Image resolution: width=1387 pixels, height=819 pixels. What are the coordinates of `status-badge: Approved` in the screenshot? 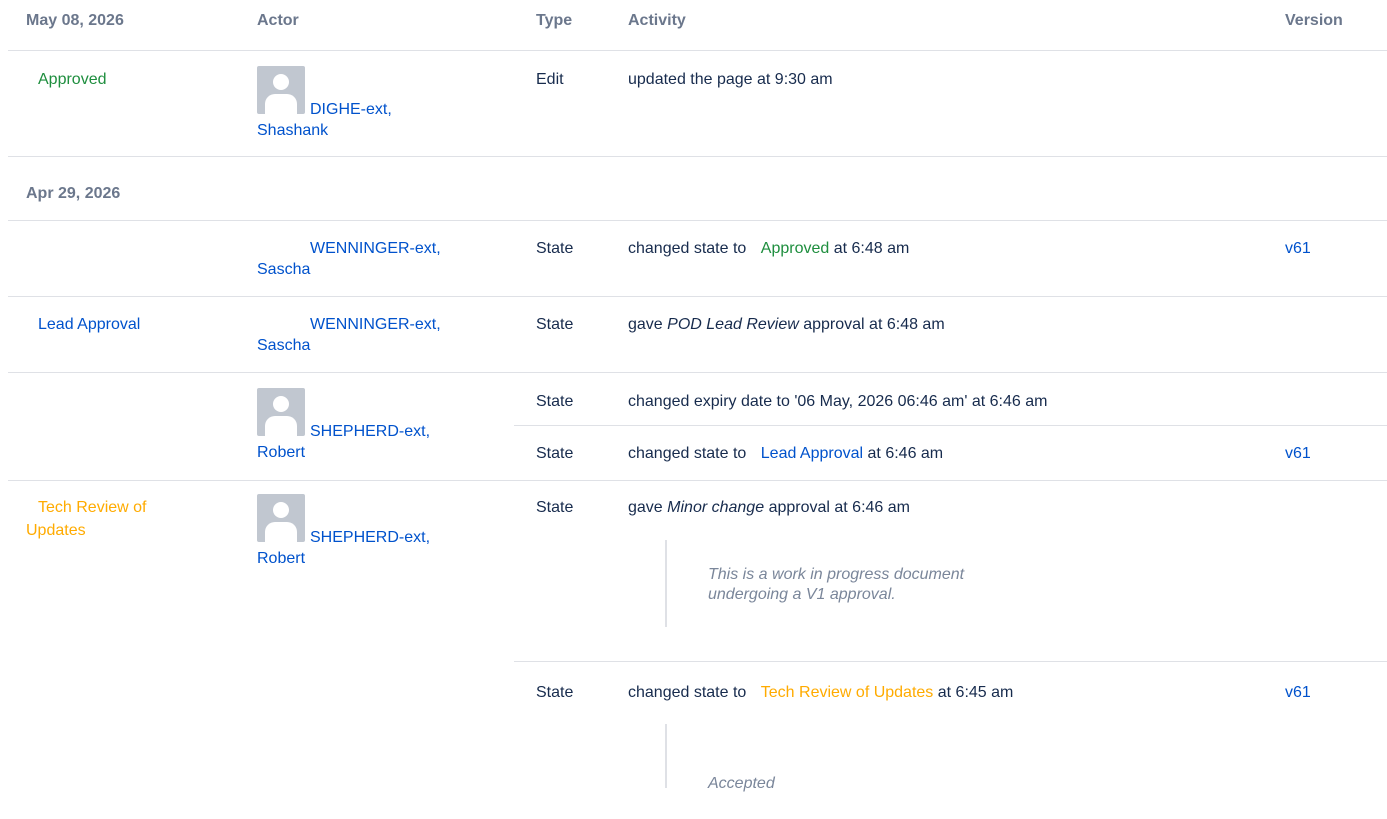 It's located at (72, 79).